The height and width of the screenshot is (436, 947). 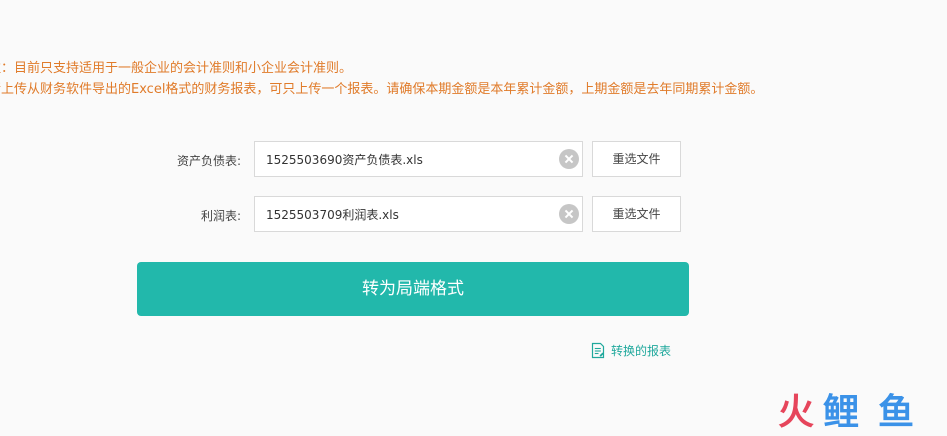 I want to click on income-statement-file-field: 1525503709利润表.xls, so click(x=418, y=214).